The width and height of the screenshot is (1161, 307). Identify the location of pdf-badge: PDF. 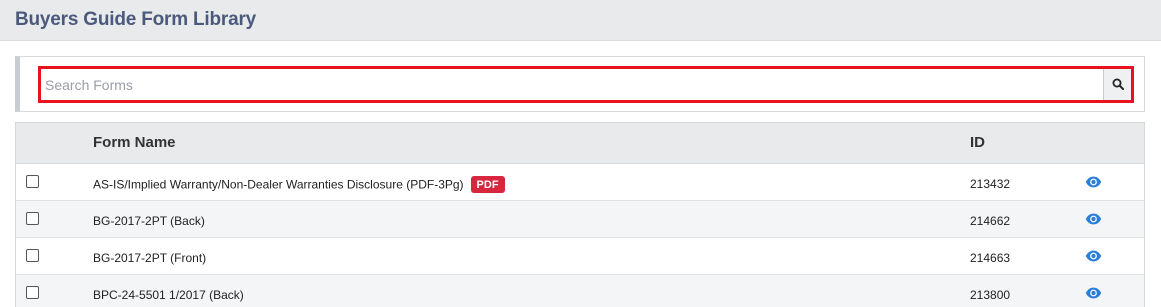
(487, 184).